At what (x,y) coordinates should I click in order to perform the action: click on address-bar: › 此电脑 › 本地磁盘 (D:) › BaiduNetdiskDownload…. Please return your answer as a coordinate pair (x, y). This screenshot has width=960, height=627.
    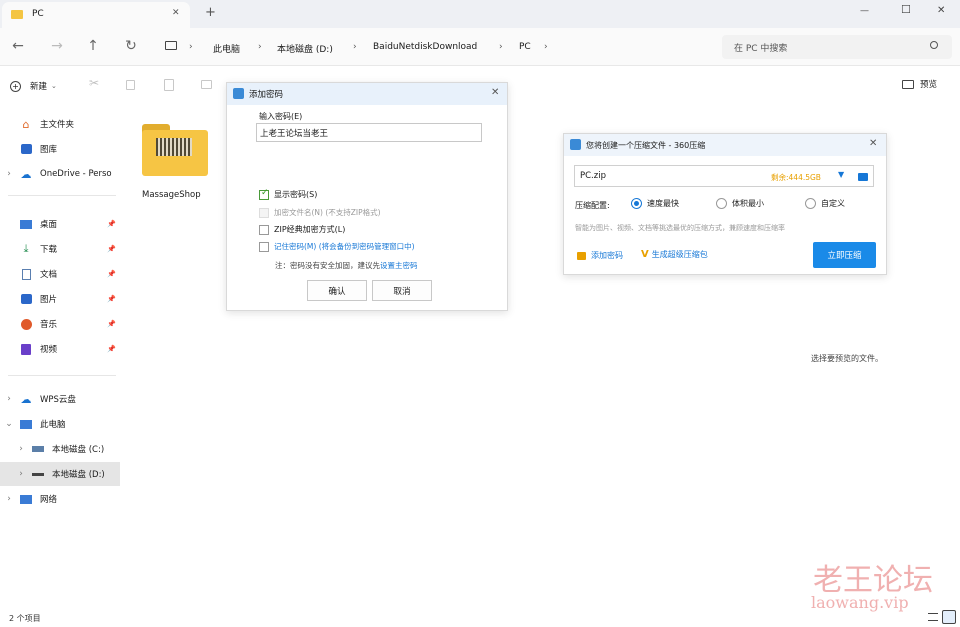
    Looking at the image, I should click on (436, 46).